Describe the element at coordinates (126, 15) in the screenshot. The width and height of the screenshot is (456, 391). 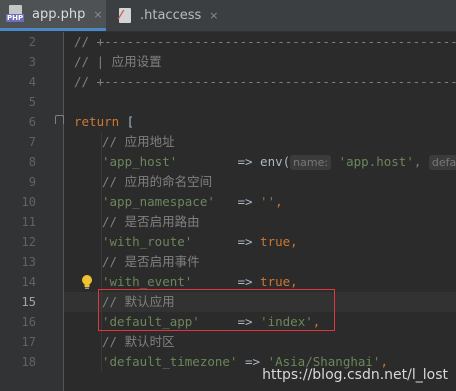
I see `htaccess-file-icon: ⁄` at that location.